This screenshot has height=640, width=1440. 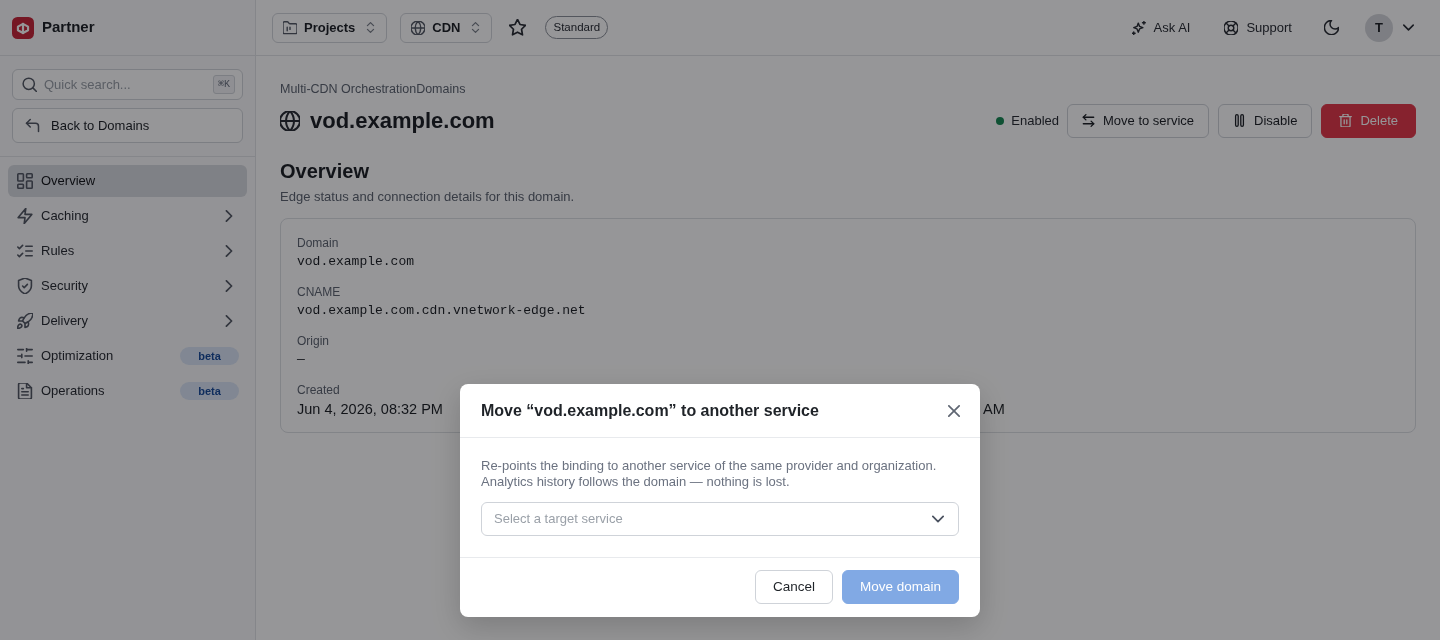 I want to click on field-value: —, so click(x=301, y=360).